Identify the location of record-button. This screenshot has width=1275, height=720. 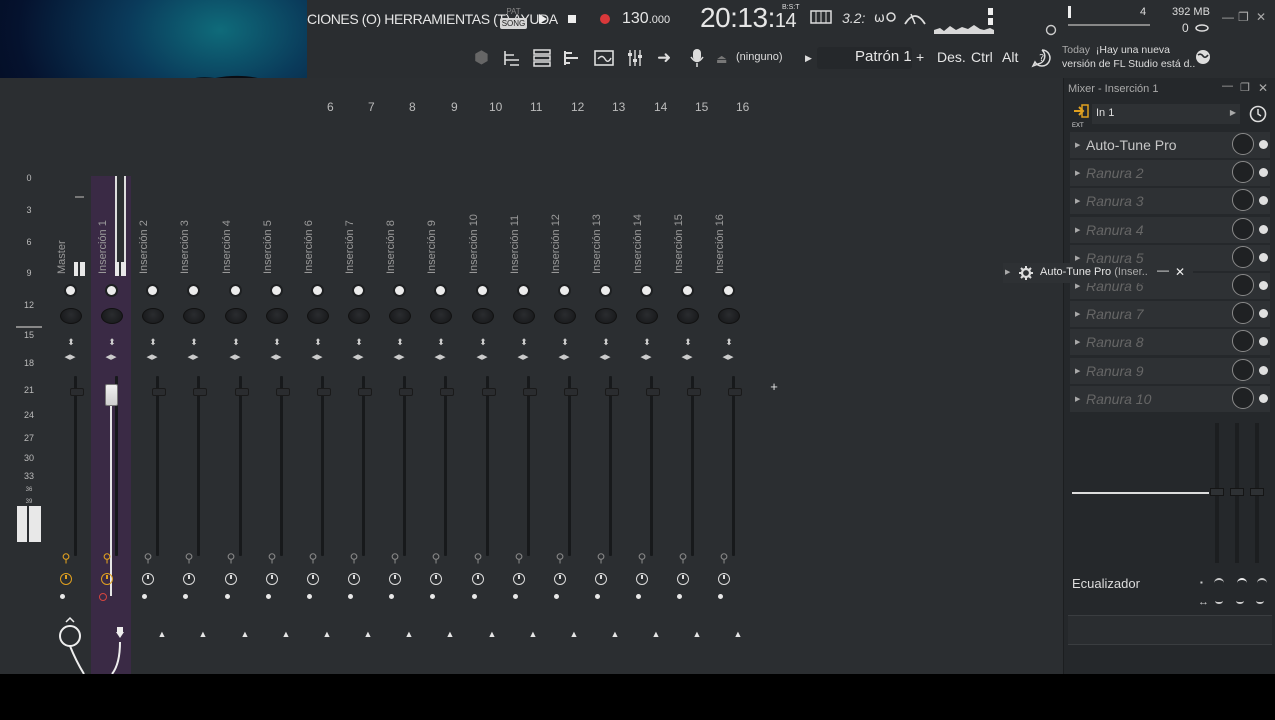
(605, 19).